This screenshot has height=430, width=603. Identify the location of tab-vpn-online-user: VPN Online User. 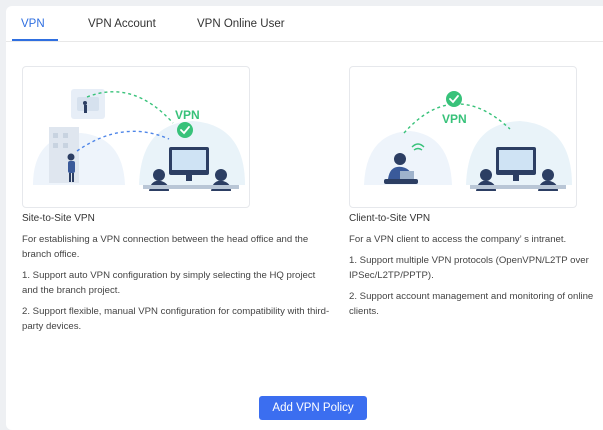
(241, 24).